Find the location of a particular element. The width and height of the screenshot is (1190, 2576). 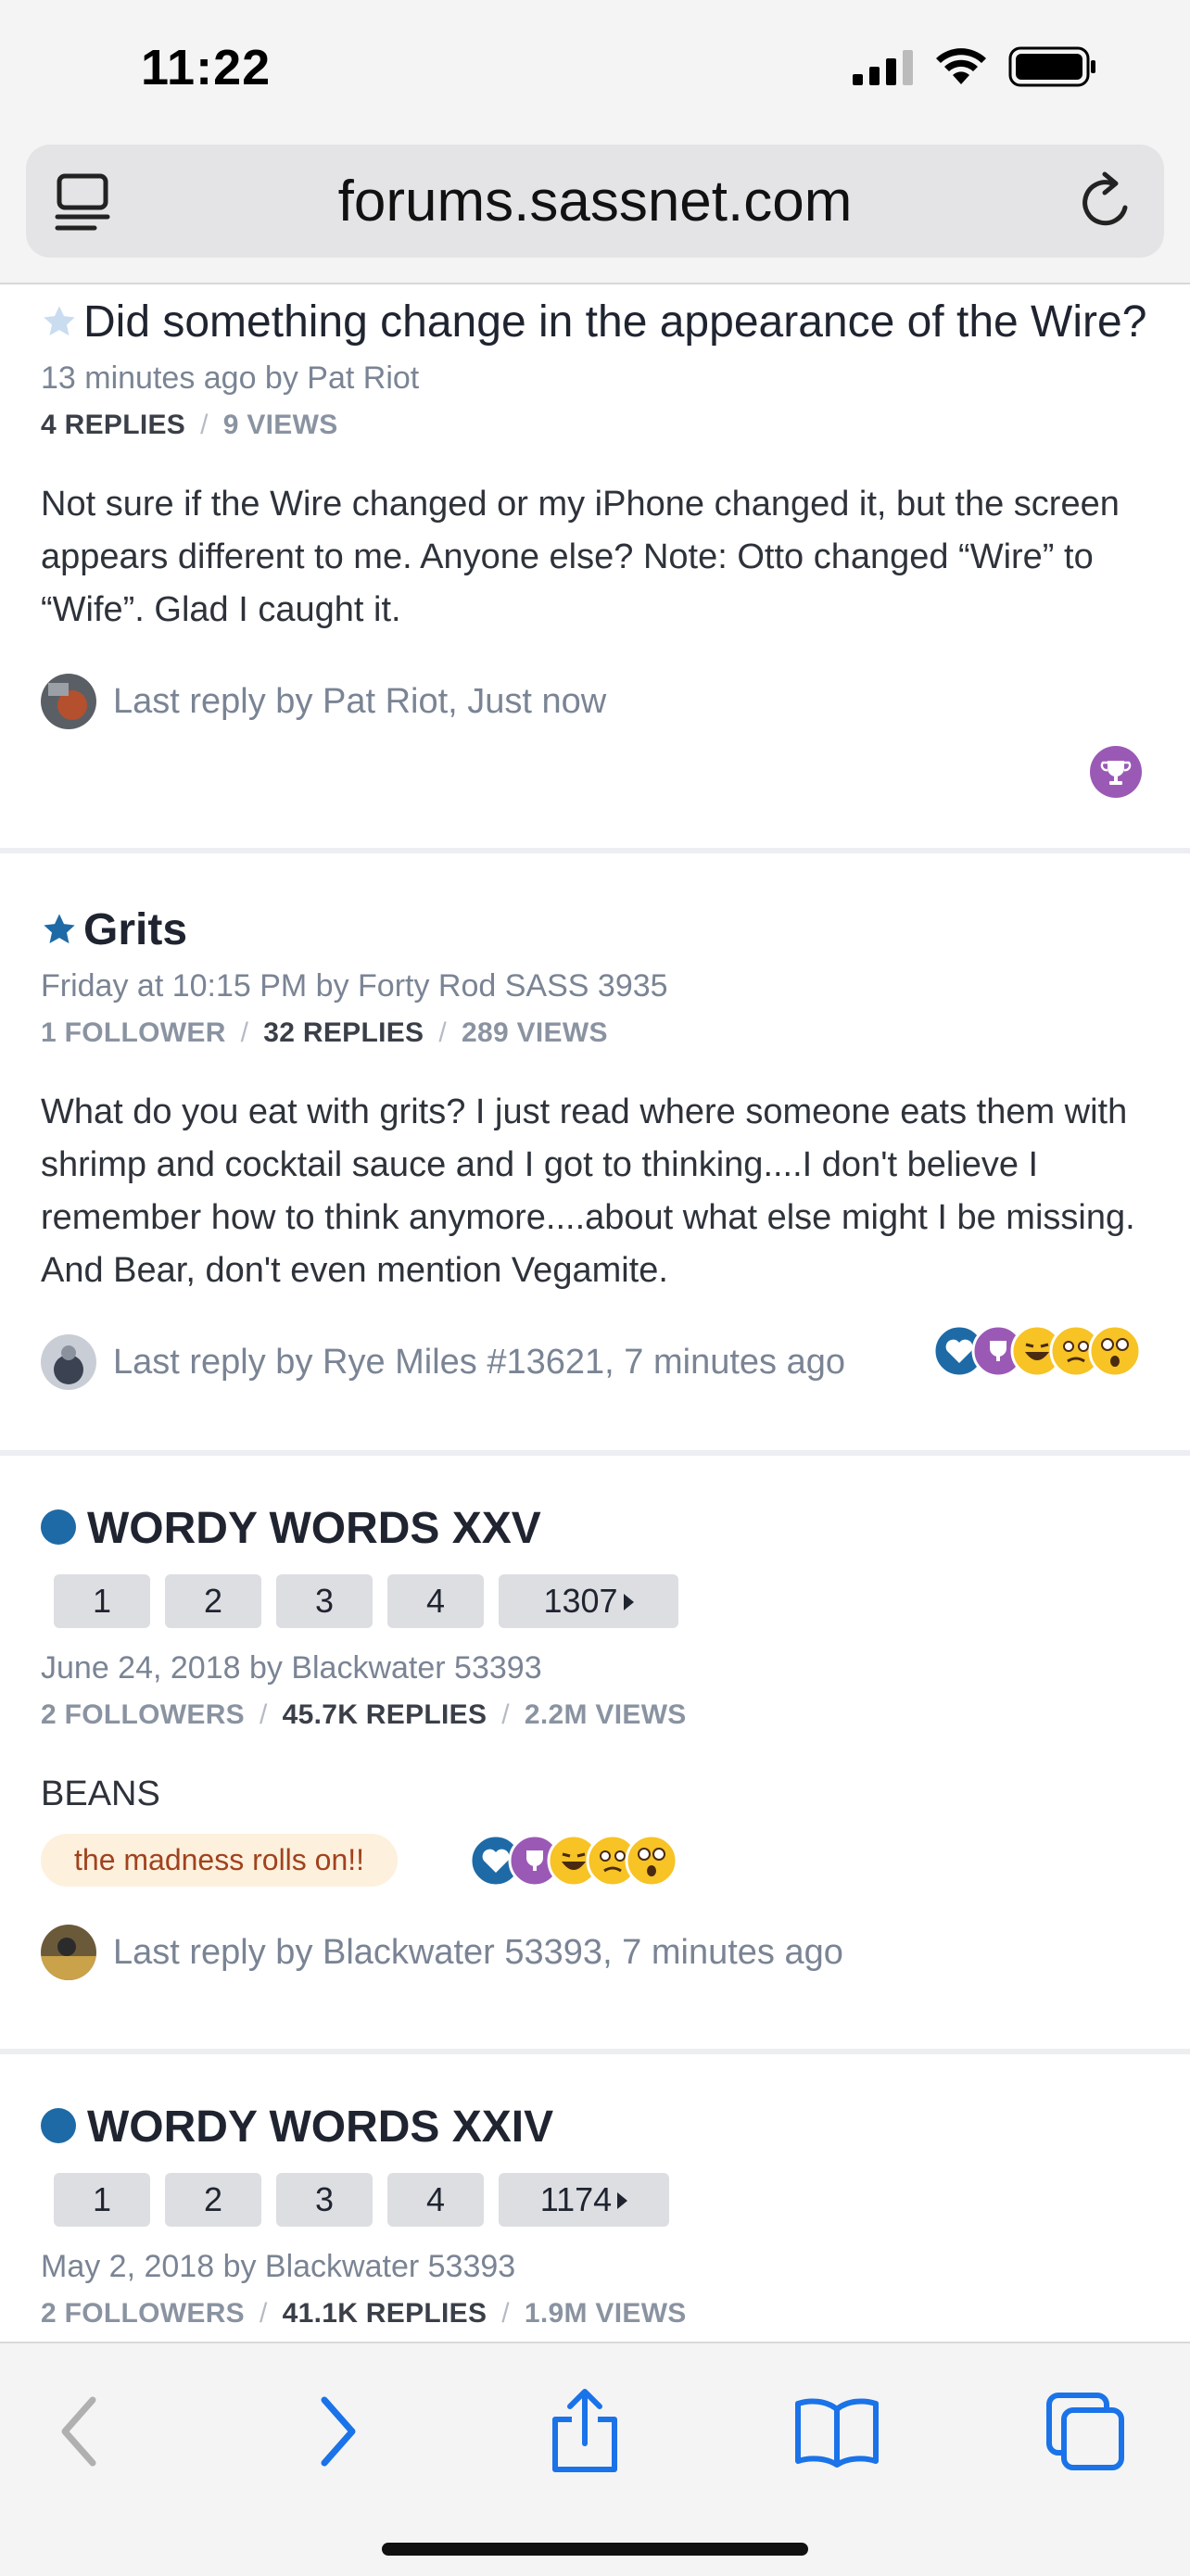

browser-top-bar: forums.sassnet.com is located at coordinates (595, 211).